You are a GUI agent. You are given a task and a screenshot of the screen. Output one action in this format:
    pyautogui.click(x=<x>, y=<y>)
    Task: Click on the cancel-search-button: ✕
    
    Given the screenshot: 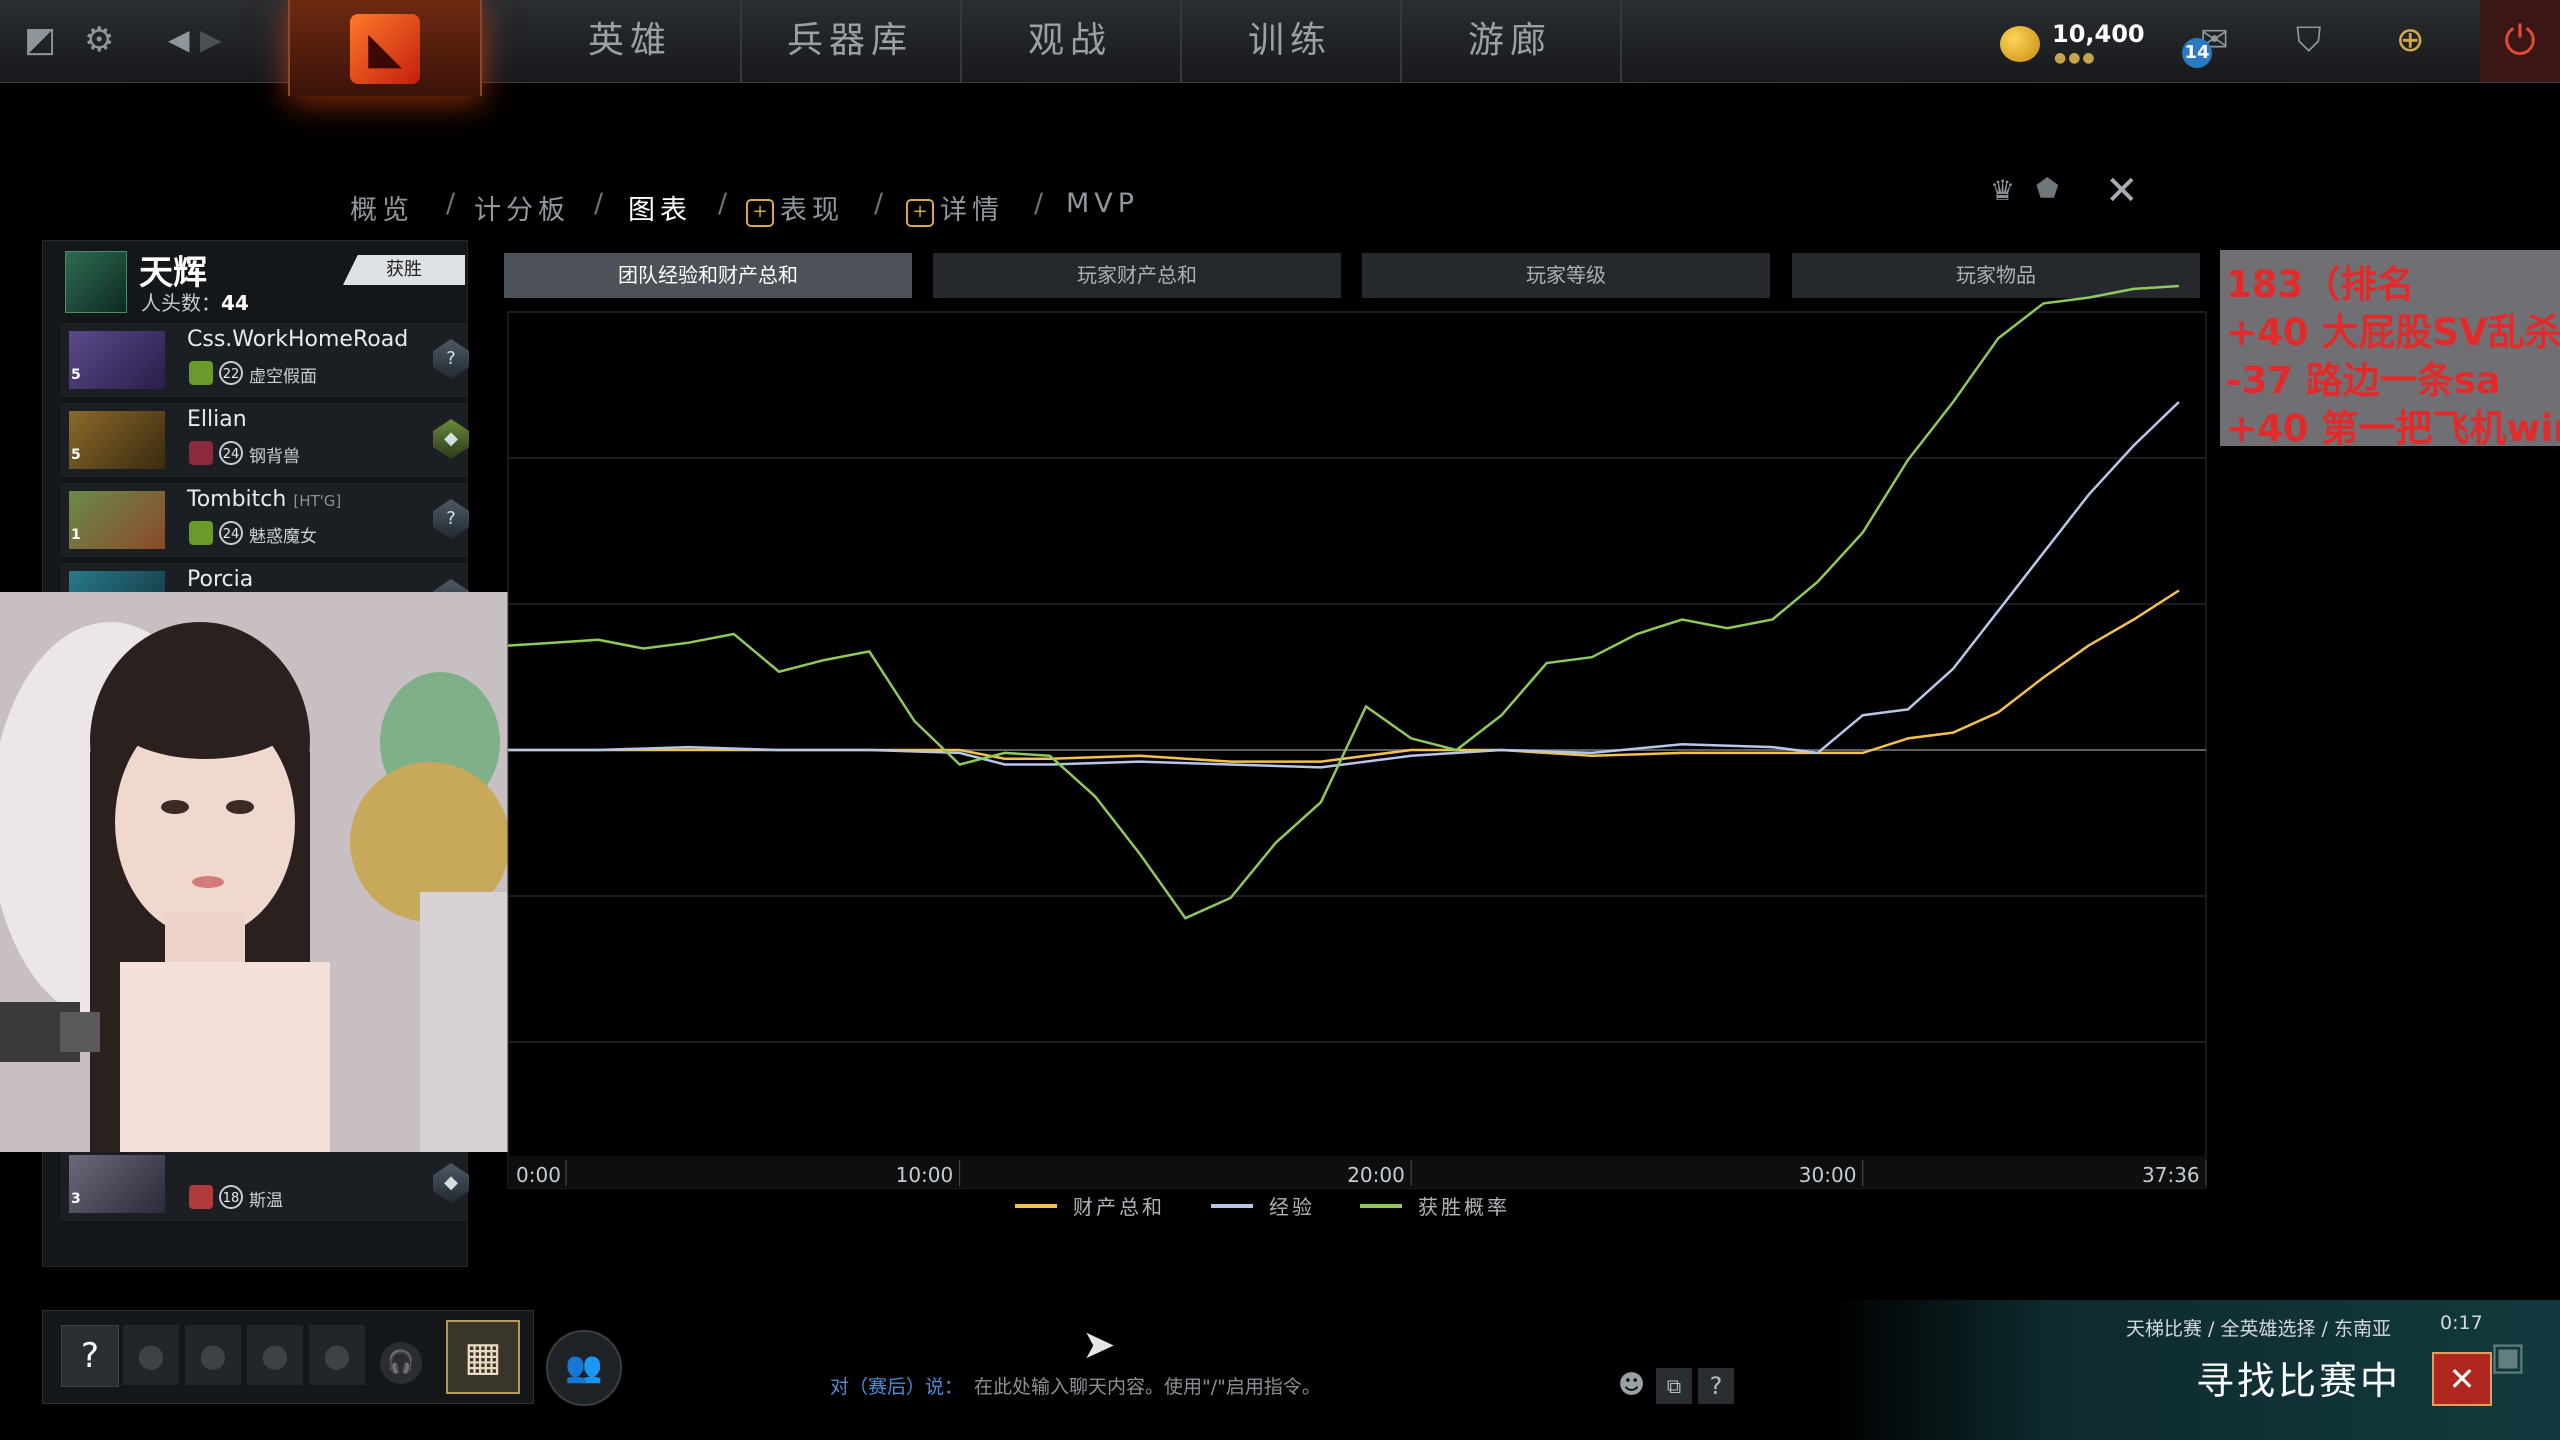 What is the action you would take?
    pyautogui.click(x=2462, y=1379)
    